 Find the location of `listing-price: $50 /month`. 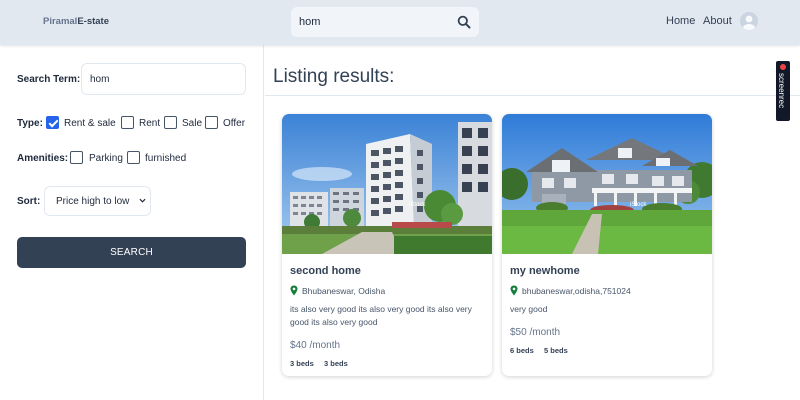

listing-price: $50 /month is located at coordinates (535, 332).